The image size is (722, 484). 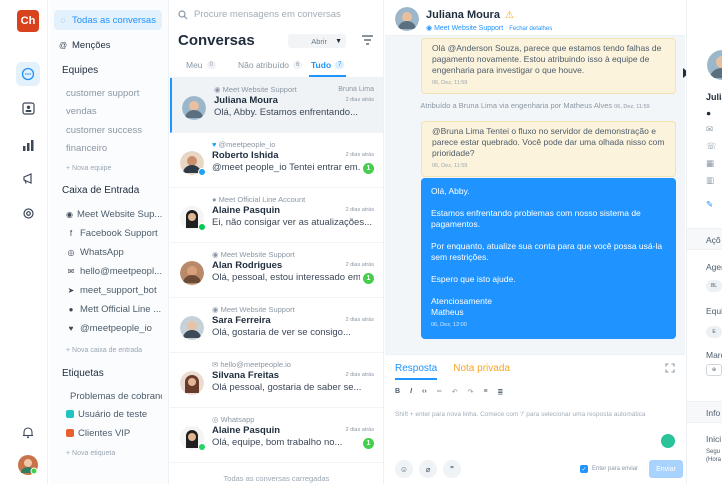 What do you see at coordinates (317, 41) in the screenshot?
I see `status-select: Abrir ▼` at bounding box center [317, 41].